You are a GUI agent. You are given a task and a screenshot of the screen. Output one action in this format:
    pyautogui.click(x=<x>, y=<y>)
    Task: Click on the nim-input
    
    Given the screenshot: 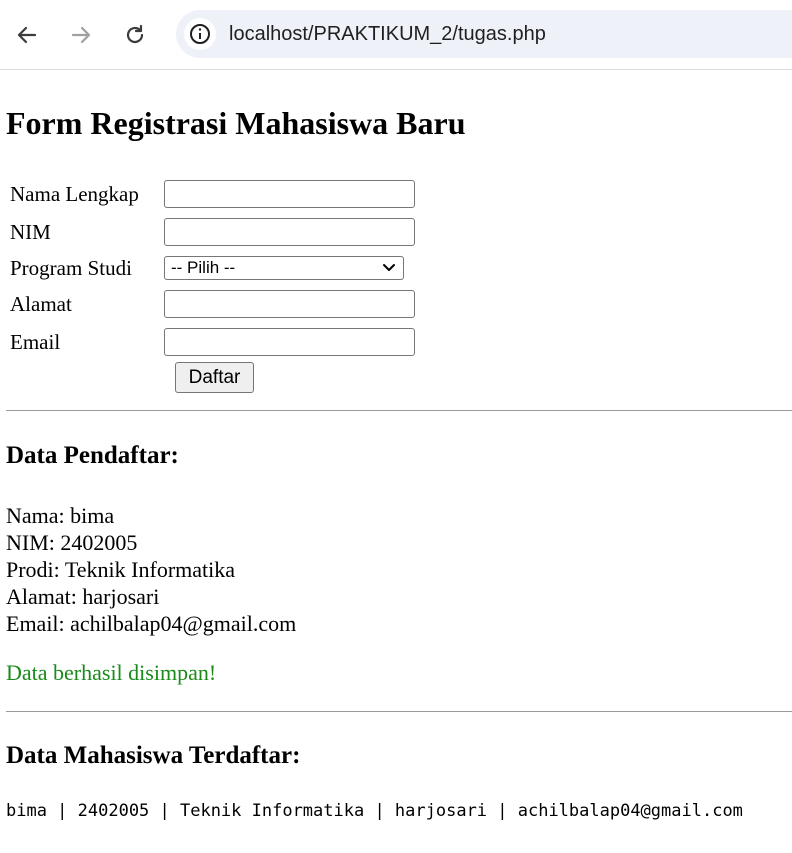 What is the action you would take?
    pyautogui.click(x=289, y=232)
    